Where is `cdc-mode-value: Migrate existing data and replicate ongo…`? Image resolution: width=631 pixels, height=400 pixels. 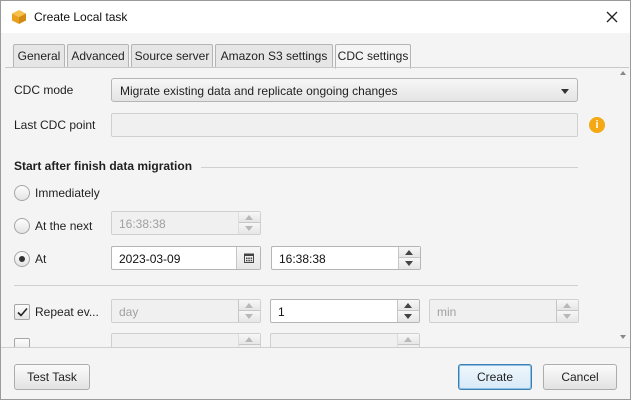 cdc-mode-value: Migrate existing data and replicate ongo… is located at coordinates (259, 91).